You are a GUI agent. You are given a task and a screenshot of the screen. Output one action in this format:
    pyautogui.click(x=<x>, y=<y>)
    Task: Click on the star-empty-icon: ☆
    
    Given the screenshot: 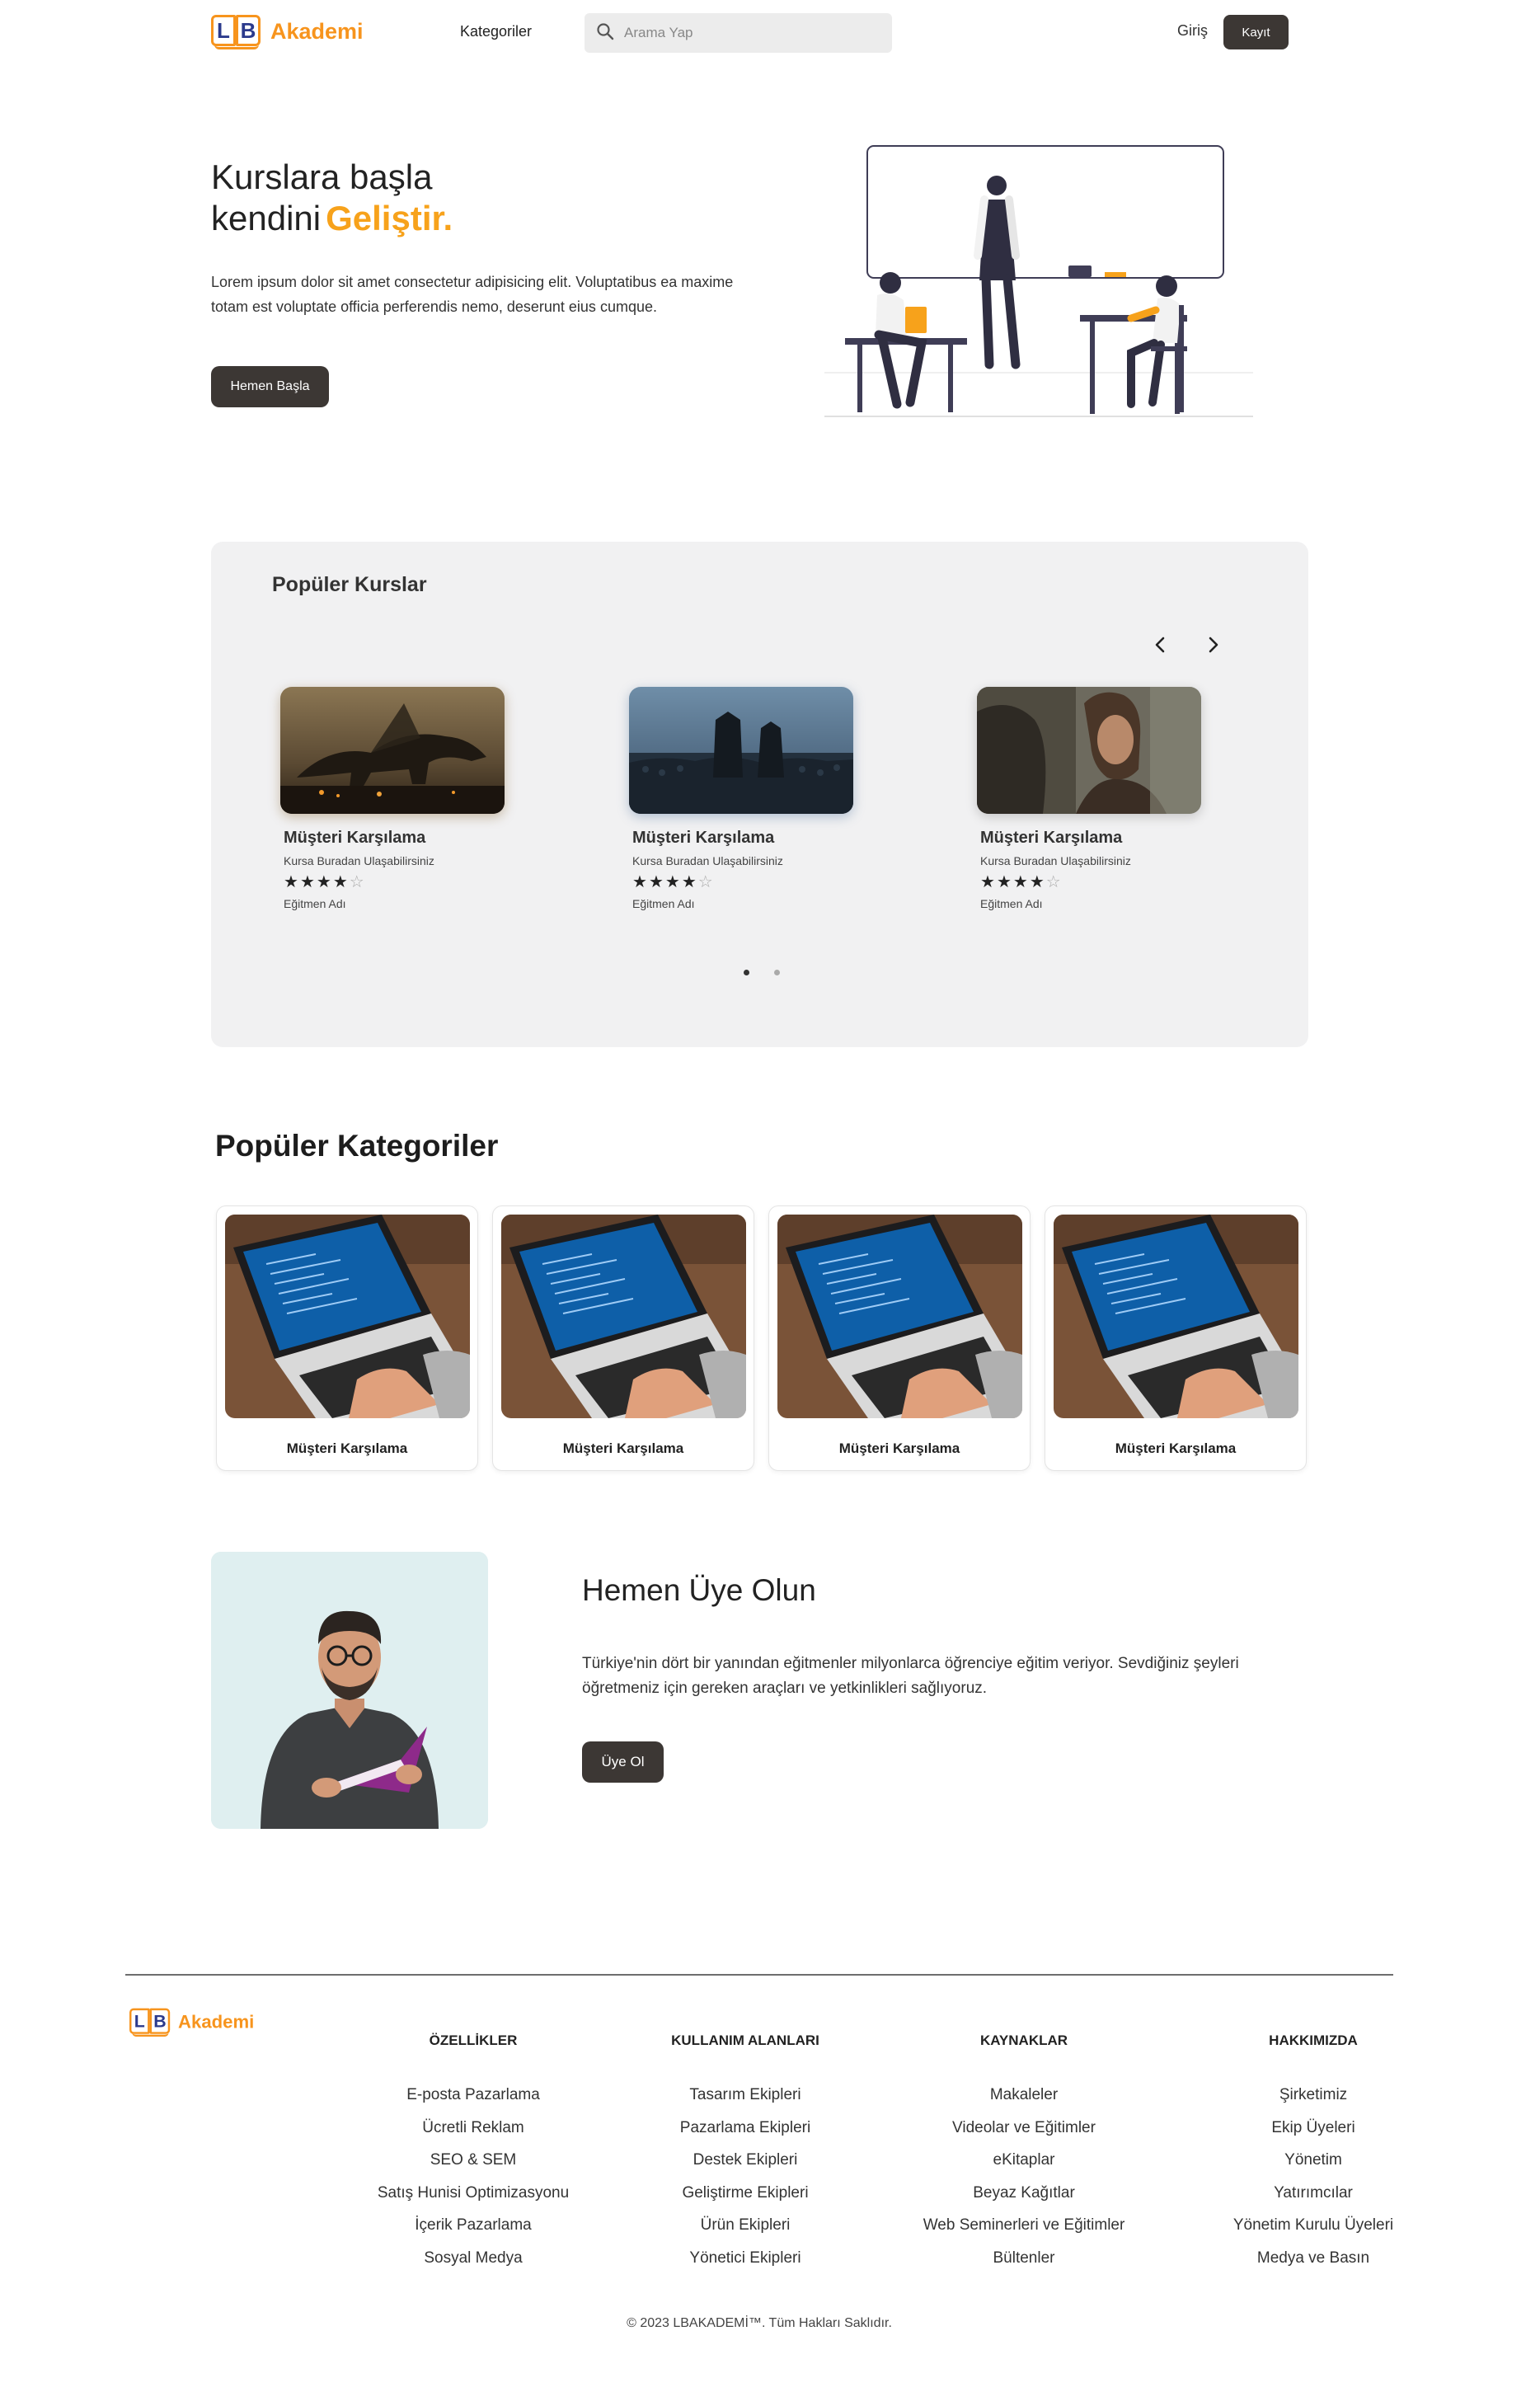 What is the action you would take?
    pyautogui.click(x=706, y=882)
    